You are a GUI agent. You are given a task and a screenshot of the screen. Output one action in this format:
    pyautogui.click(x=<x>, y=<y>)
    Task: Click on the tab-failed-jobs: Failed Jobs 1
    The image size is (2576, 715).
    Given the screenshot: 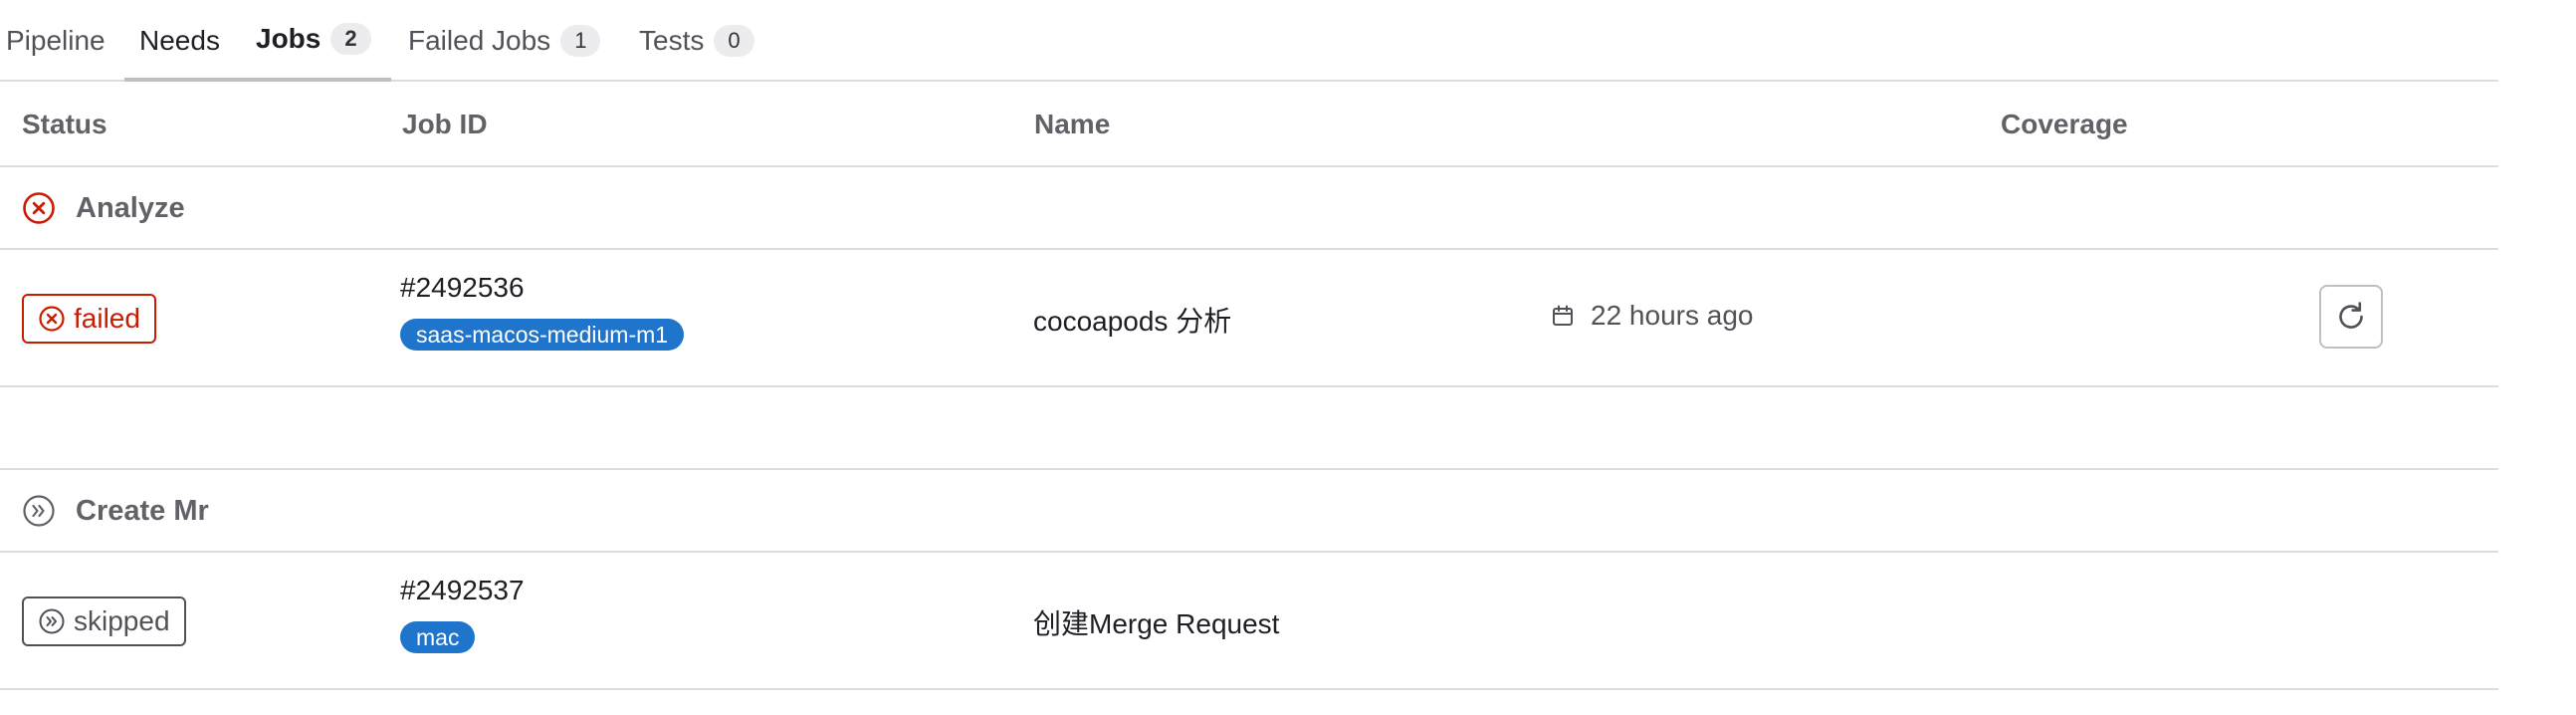 What is the action you would take?
    pyautogui.click(x=504, y=41)
    